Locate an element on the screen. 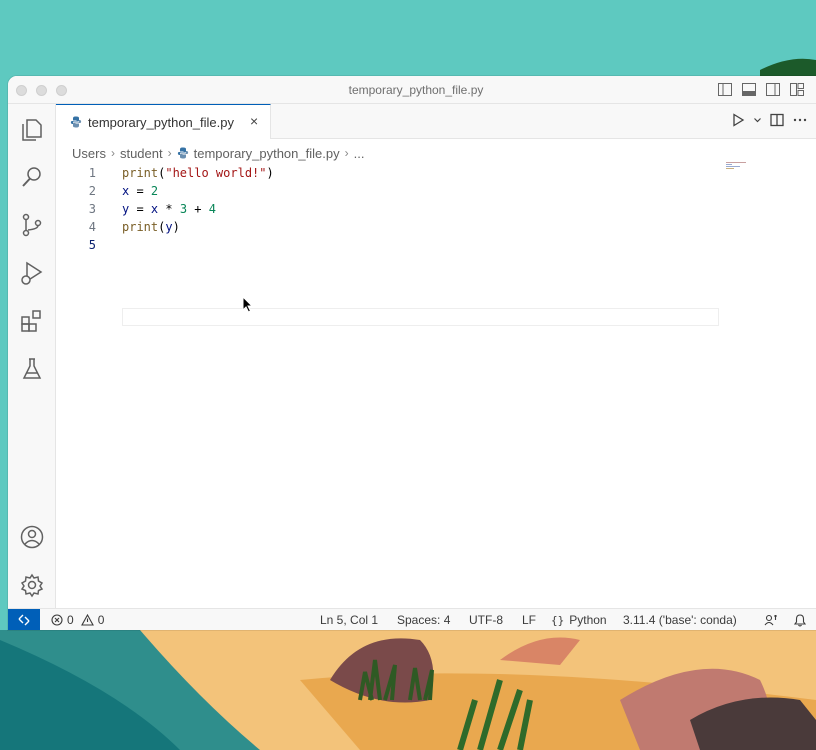  end-of-line: LF is located at coordinates (529, 620).